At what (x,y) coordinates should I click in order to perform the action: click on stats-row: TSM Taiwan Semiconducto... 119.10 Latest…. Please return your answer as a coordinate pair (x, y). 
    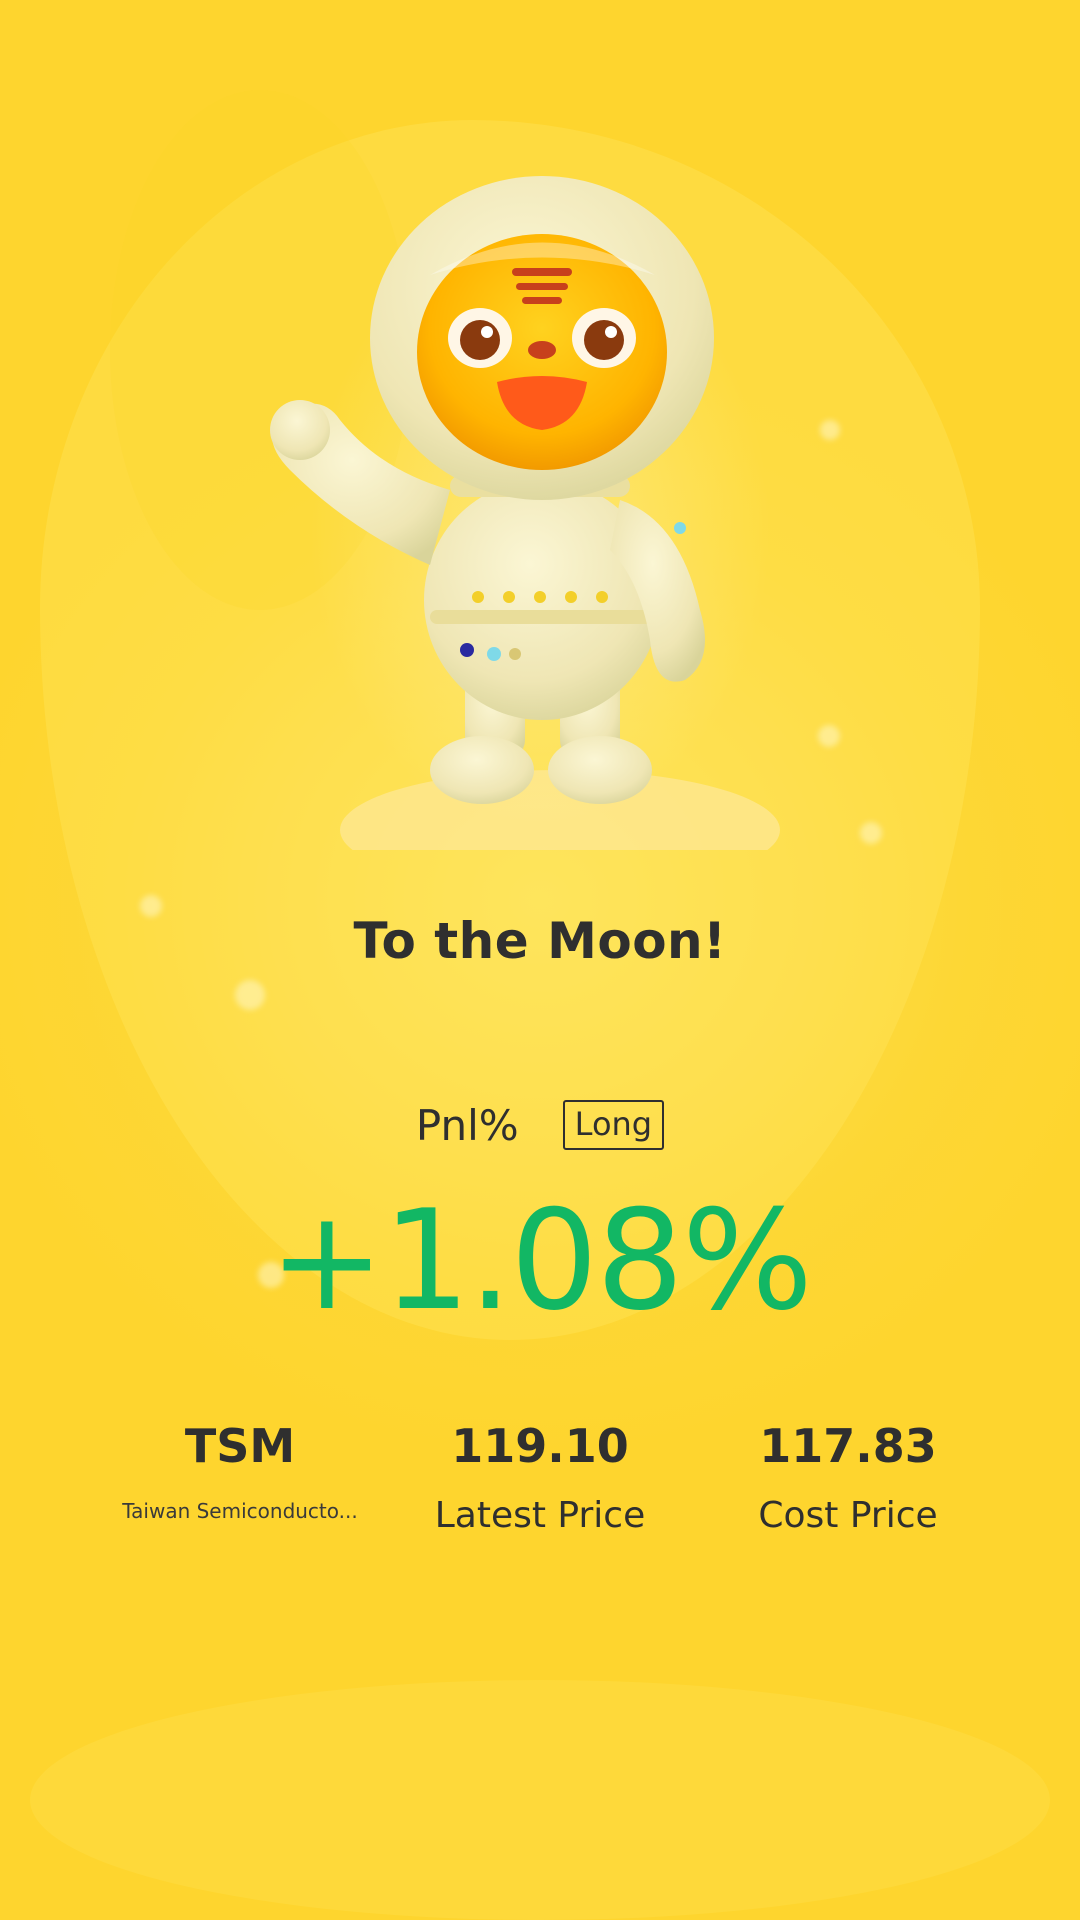
    Looking at the image, I should click on (540, 1485).